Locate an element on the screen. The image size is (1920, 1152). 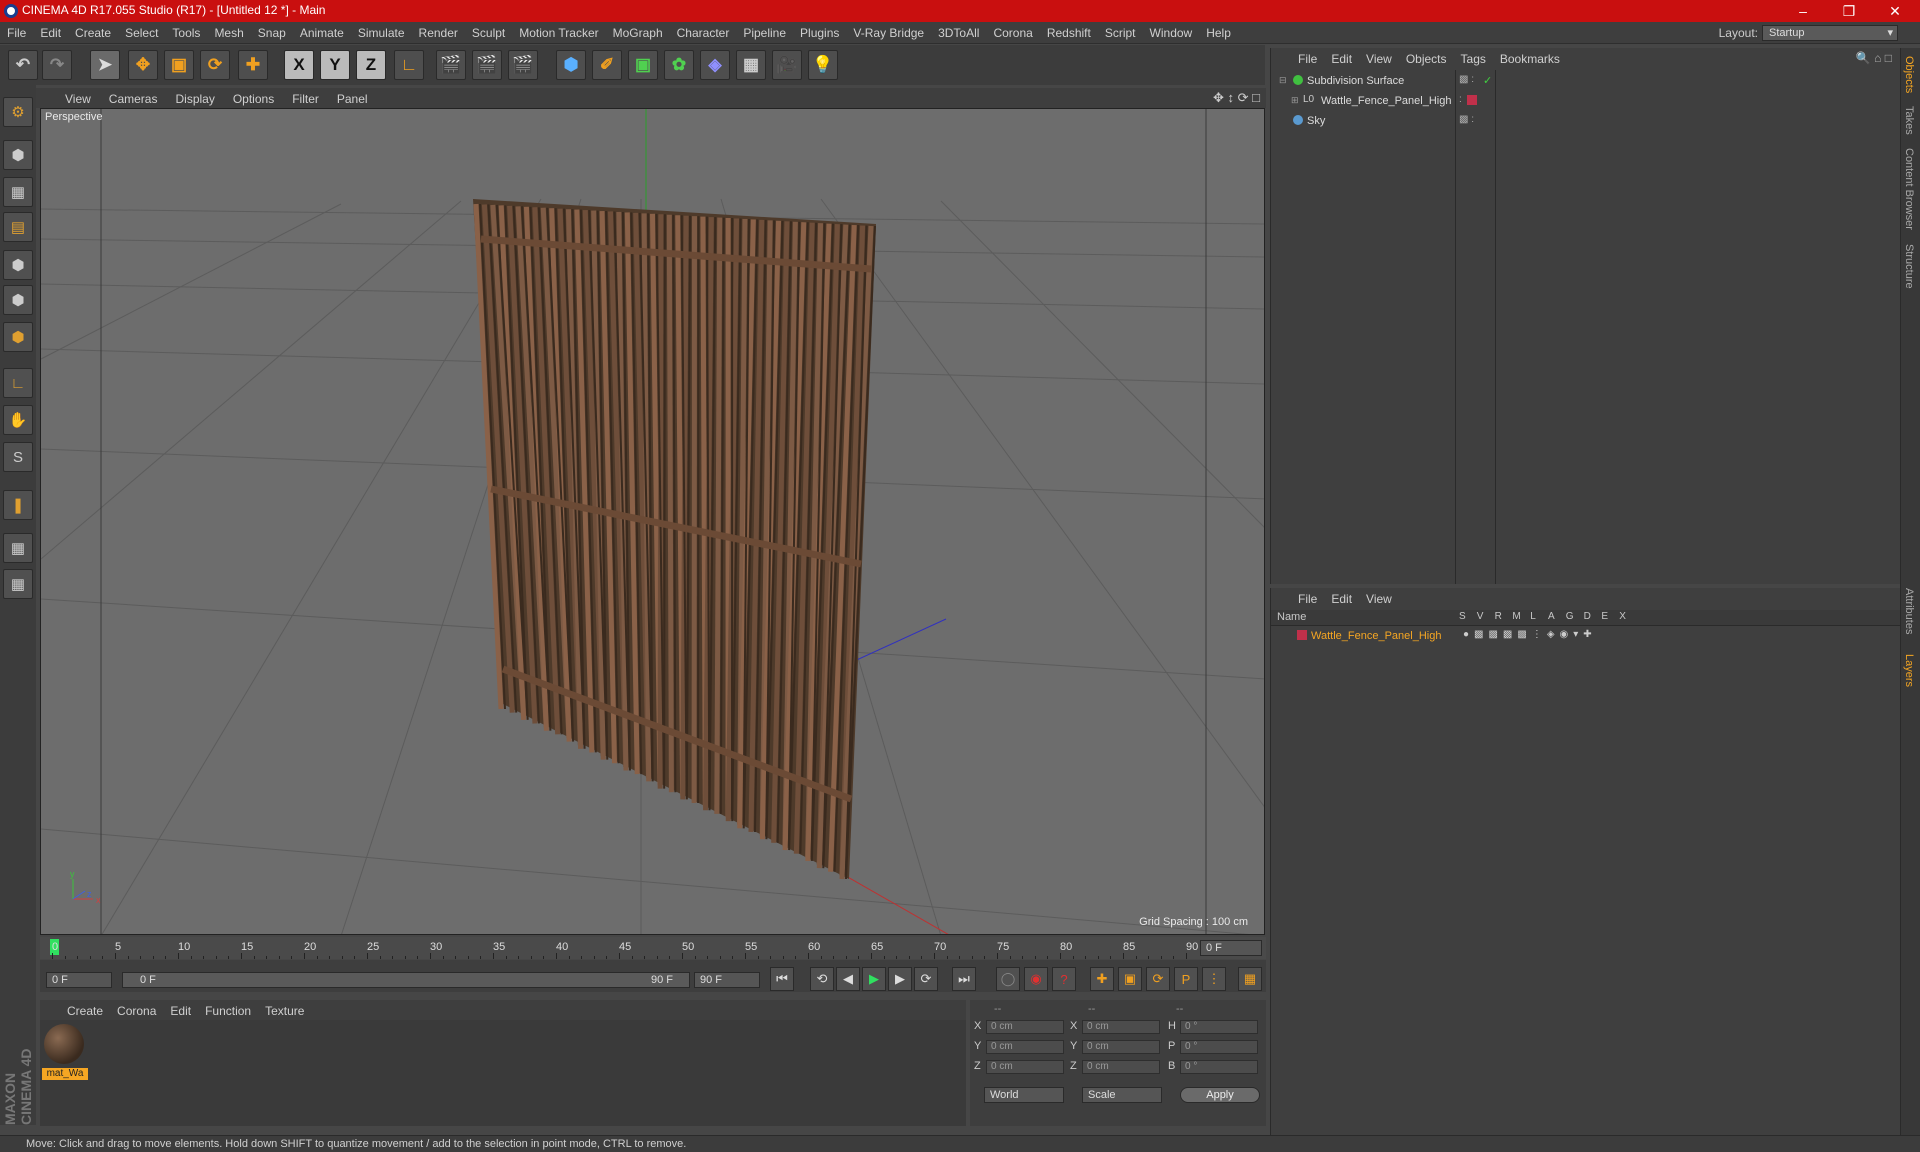
end-frame-field: 90 F is located at coordinates (727, 980).